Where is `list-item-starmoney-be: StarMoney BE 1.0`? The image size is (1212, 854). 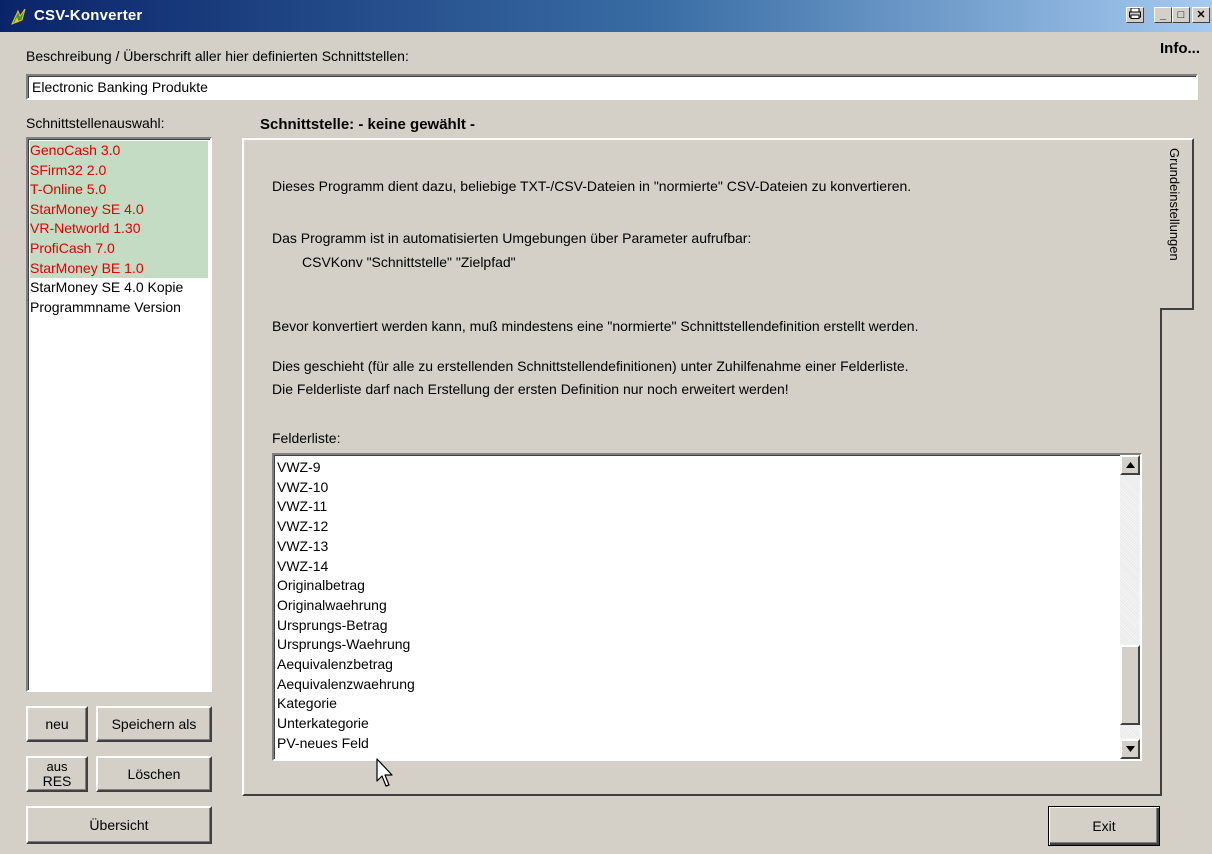
list-item-starmoney-be: StarMoney BE 1.0 is located at coordinates (119, 268).